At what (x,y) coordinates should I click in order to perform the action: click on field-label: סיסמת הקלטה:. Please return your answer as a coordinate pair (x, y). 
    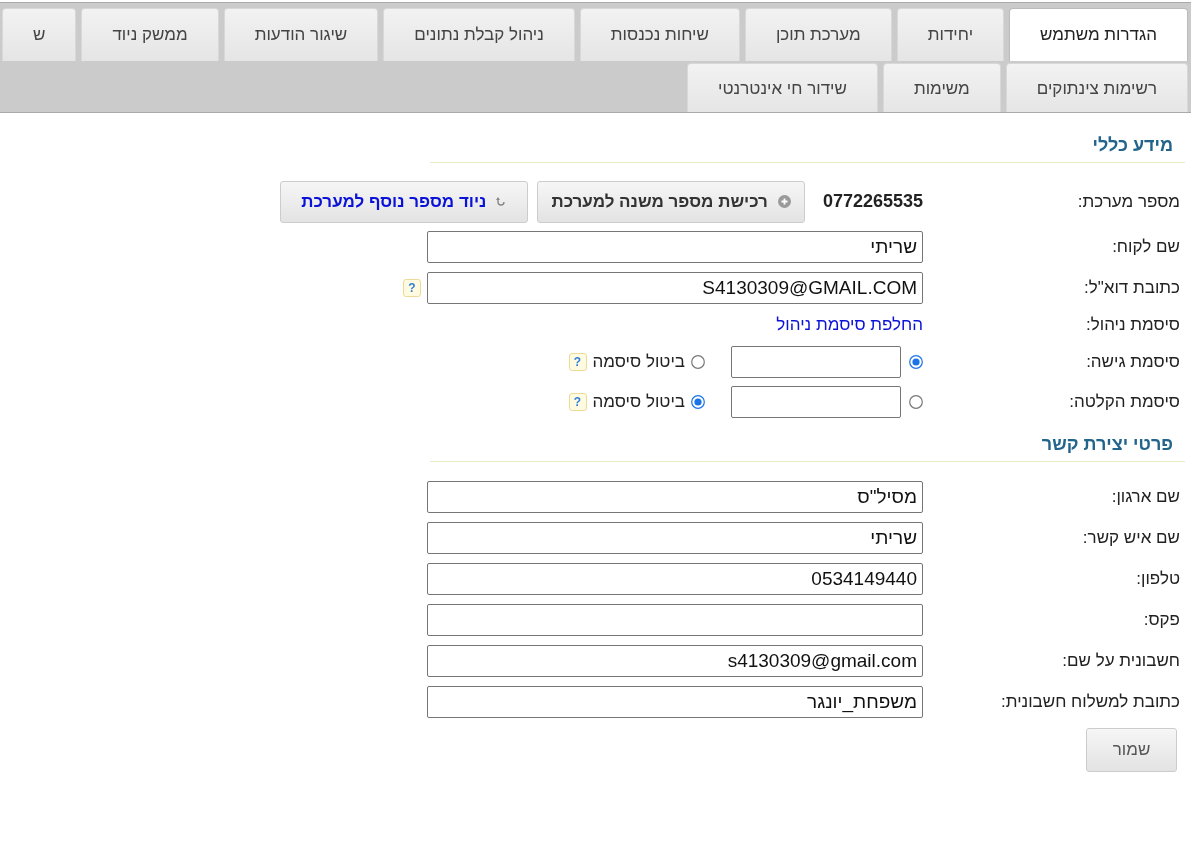
    Looking at the image, I should click on (1124, 401).